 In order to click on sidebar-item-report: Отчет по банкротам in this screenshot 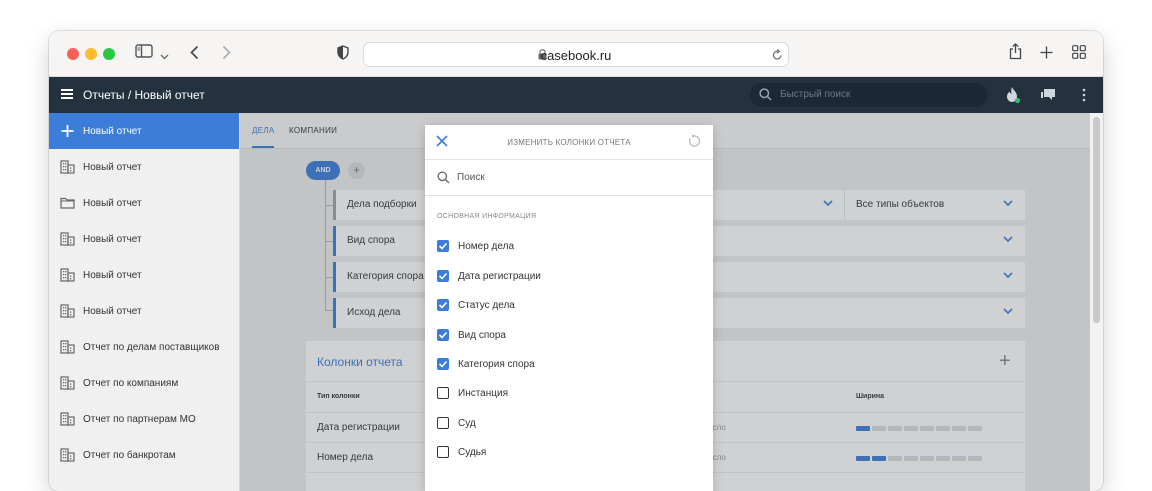, I will do `click(144, 455)`.